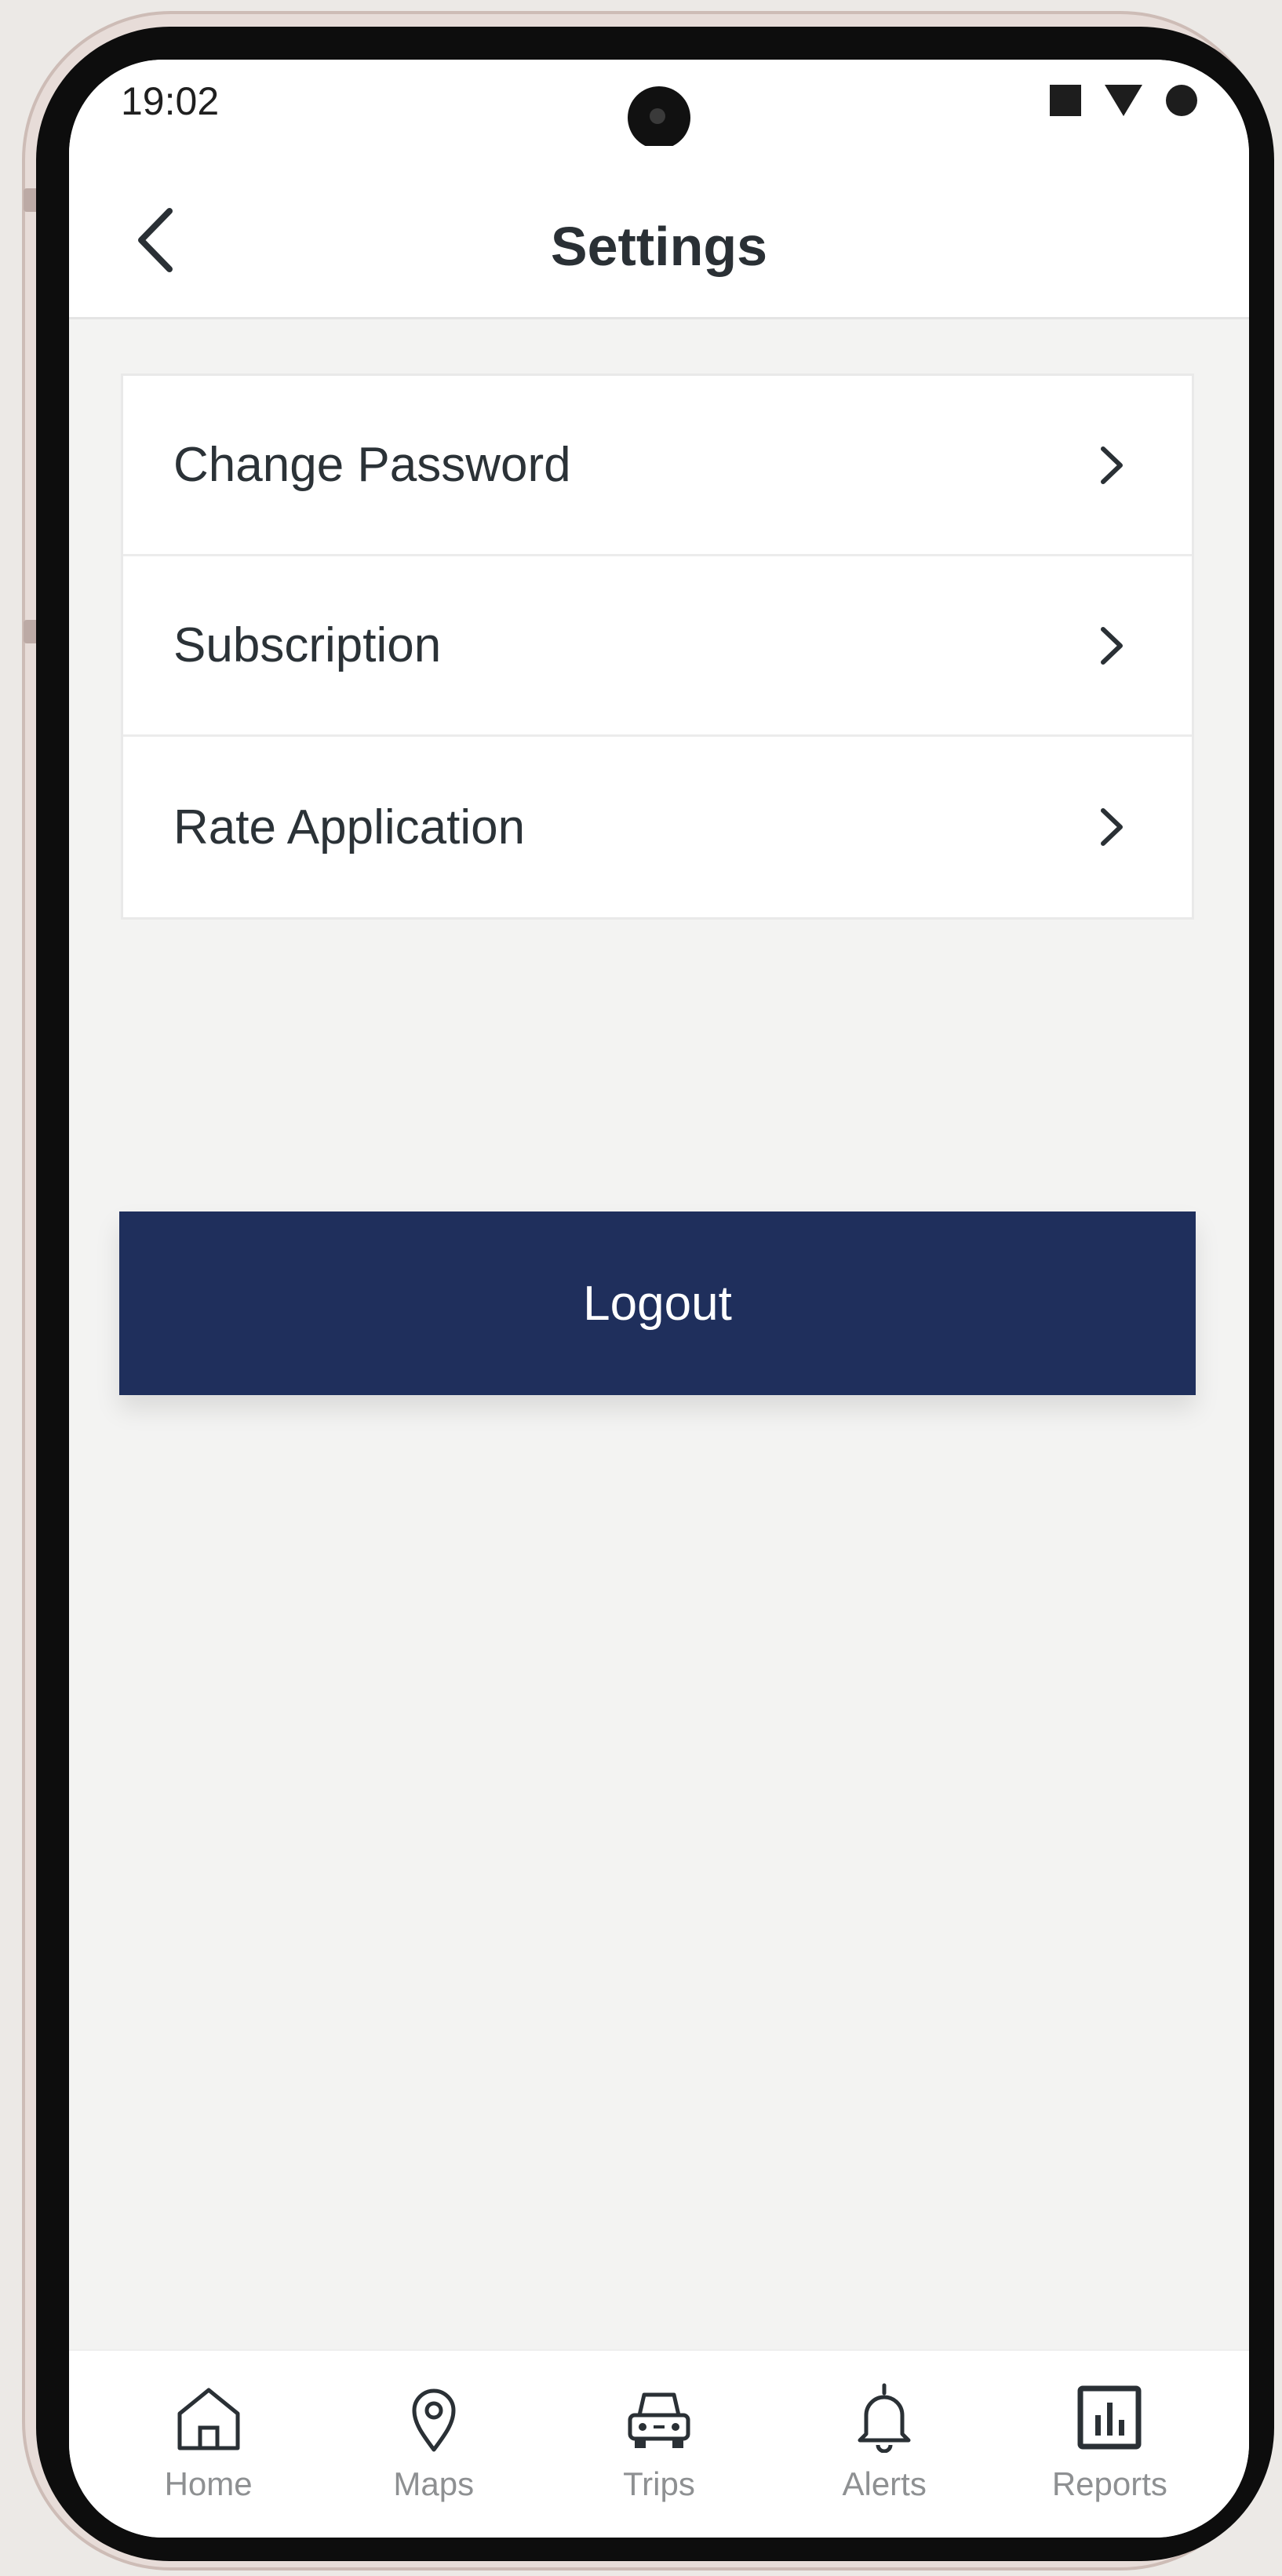 This screenshot has width=1282, height=2576. What do you see at coordinates (884, 2417) in the screenshot?
I see `bell-icon` at bounding box center [884, 2417].